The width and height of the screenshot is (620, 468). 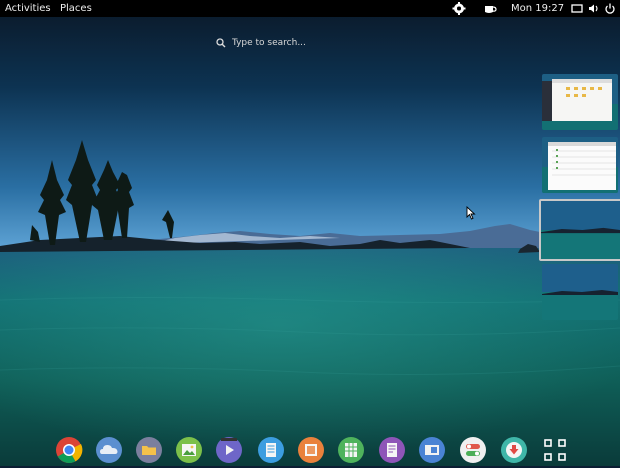 What do you see at coordinates (473, 450) in the screenshot?
I see `toggle-settings-icon` at bounding box center [473, 450].